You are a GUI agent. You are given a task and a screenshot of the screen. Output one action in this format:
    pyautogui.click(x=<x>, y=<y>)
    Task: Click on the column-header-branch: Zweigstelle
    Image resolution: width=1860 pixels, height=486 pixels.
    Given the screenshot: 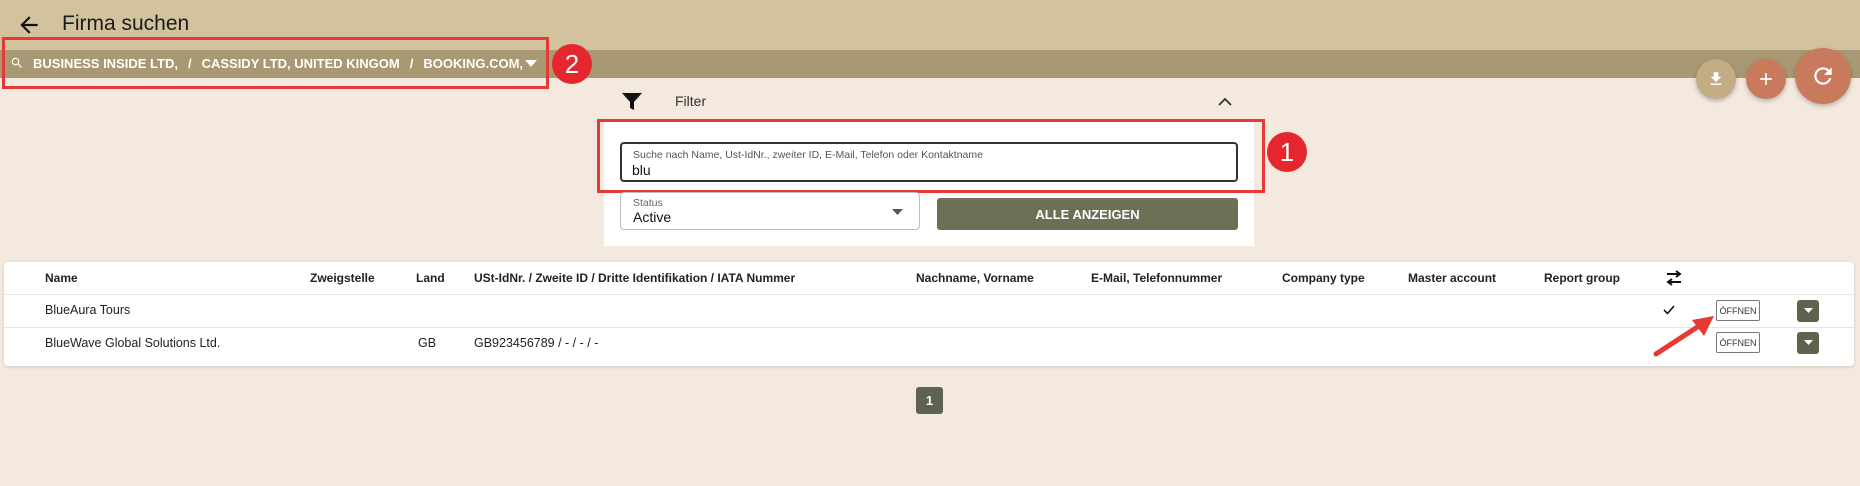 What is the action you would take?
    pyautogui.click(x=342, y=278)
    